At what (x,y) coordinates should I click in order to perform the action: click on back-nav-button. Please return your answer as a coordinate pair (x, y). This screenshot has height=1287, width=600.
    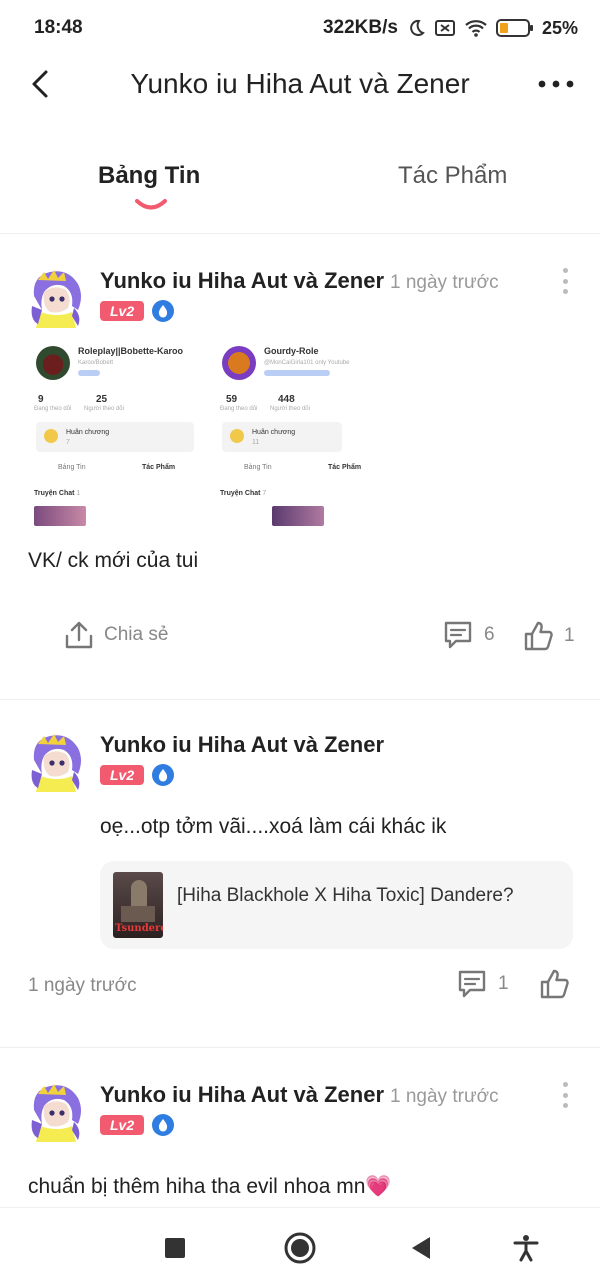
    Looking at the image, I should click on (421, 1248).